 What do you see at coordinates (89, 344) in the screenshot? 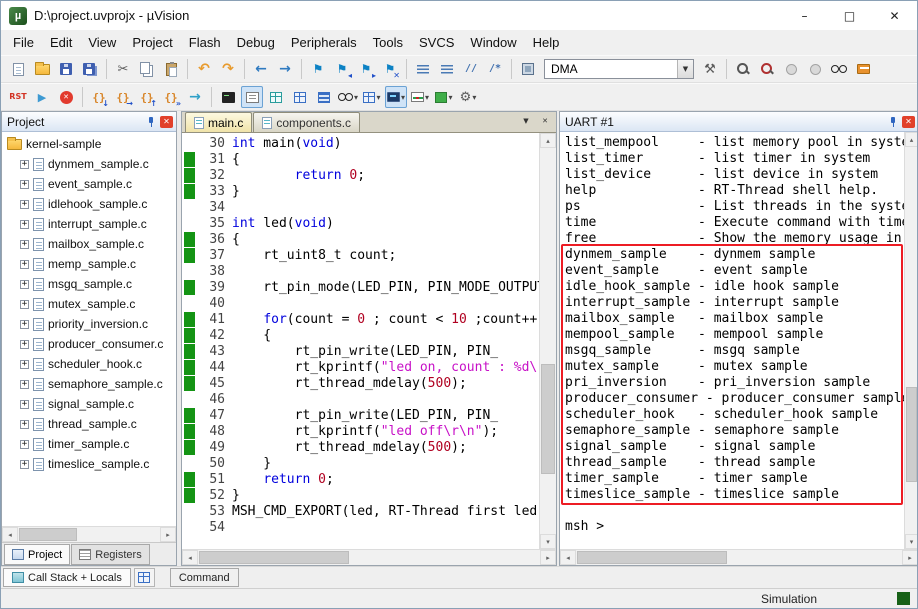
I see `tree-item-producer-consumer: + producer_consumer.c` at bounding box center [89, 344].